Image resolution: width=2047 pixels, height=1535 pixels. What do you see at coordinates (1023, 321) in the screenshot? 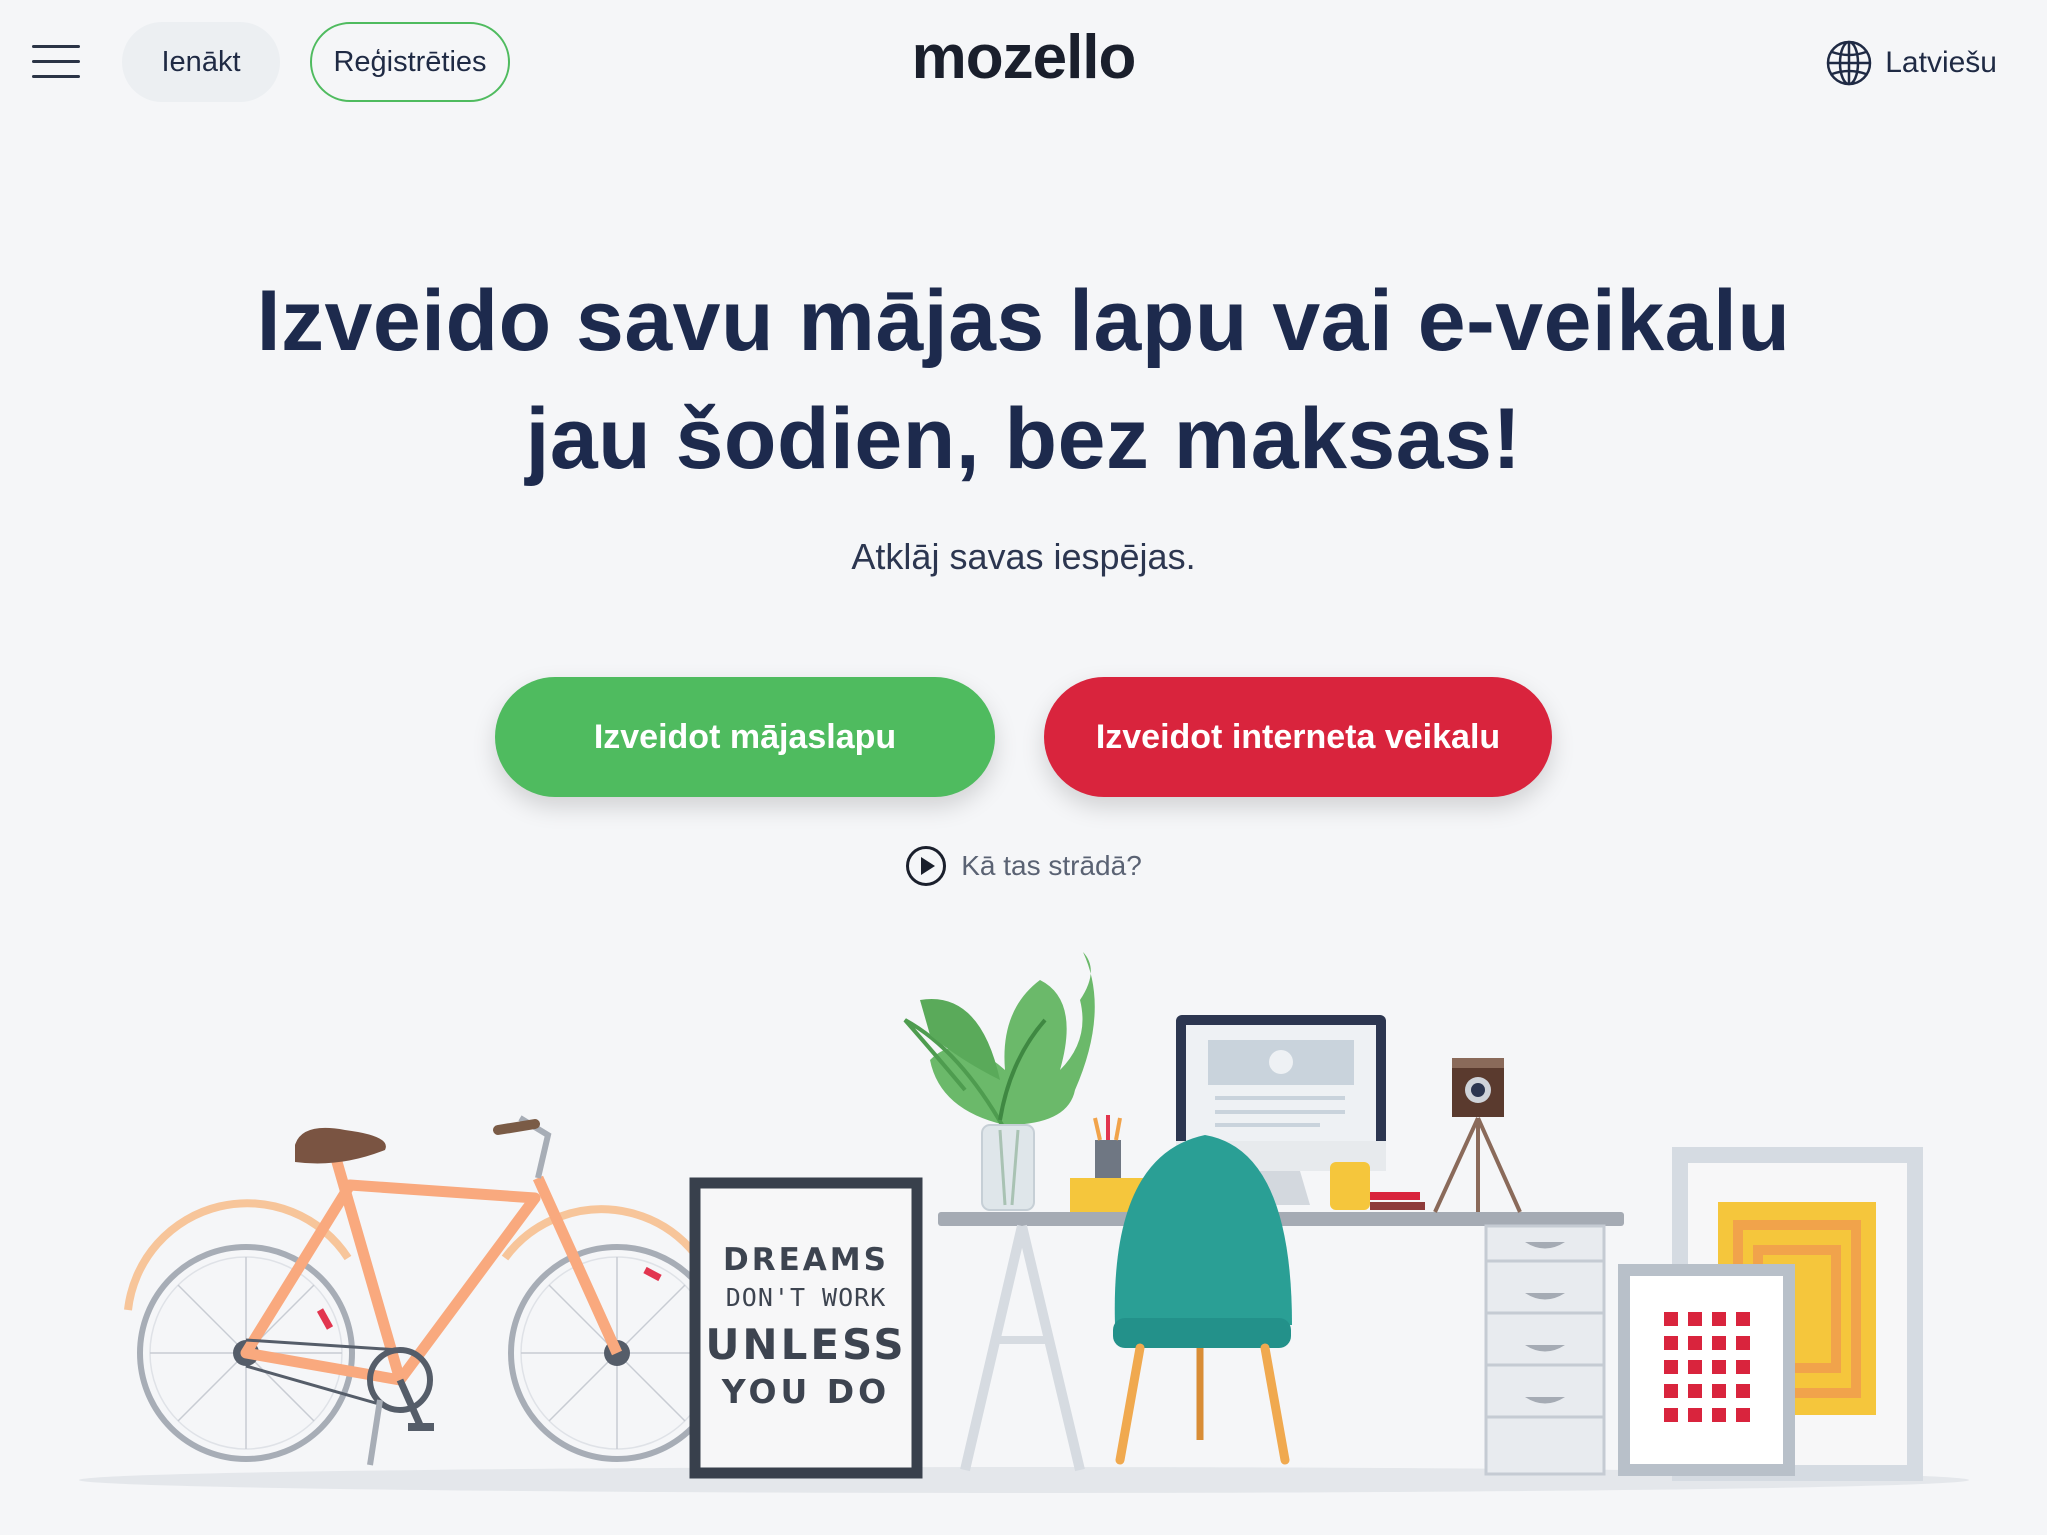
I see `hero-title-line-1: Izveido savu mājas lapu vai e-veikalu` at bounding box center [1023, 321].